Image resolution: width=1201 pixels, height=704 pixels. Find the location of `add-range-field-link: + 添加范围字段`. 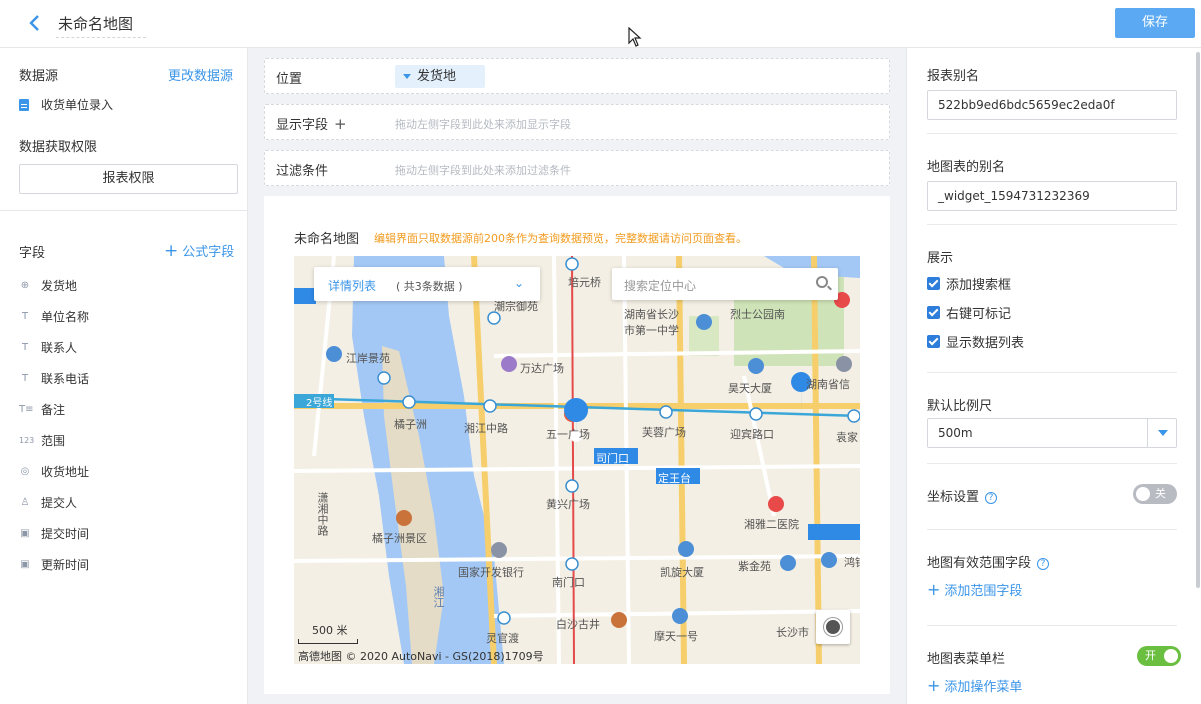

add-range-field-link: + 添加范围字段 is located at coordinates (974, 589).